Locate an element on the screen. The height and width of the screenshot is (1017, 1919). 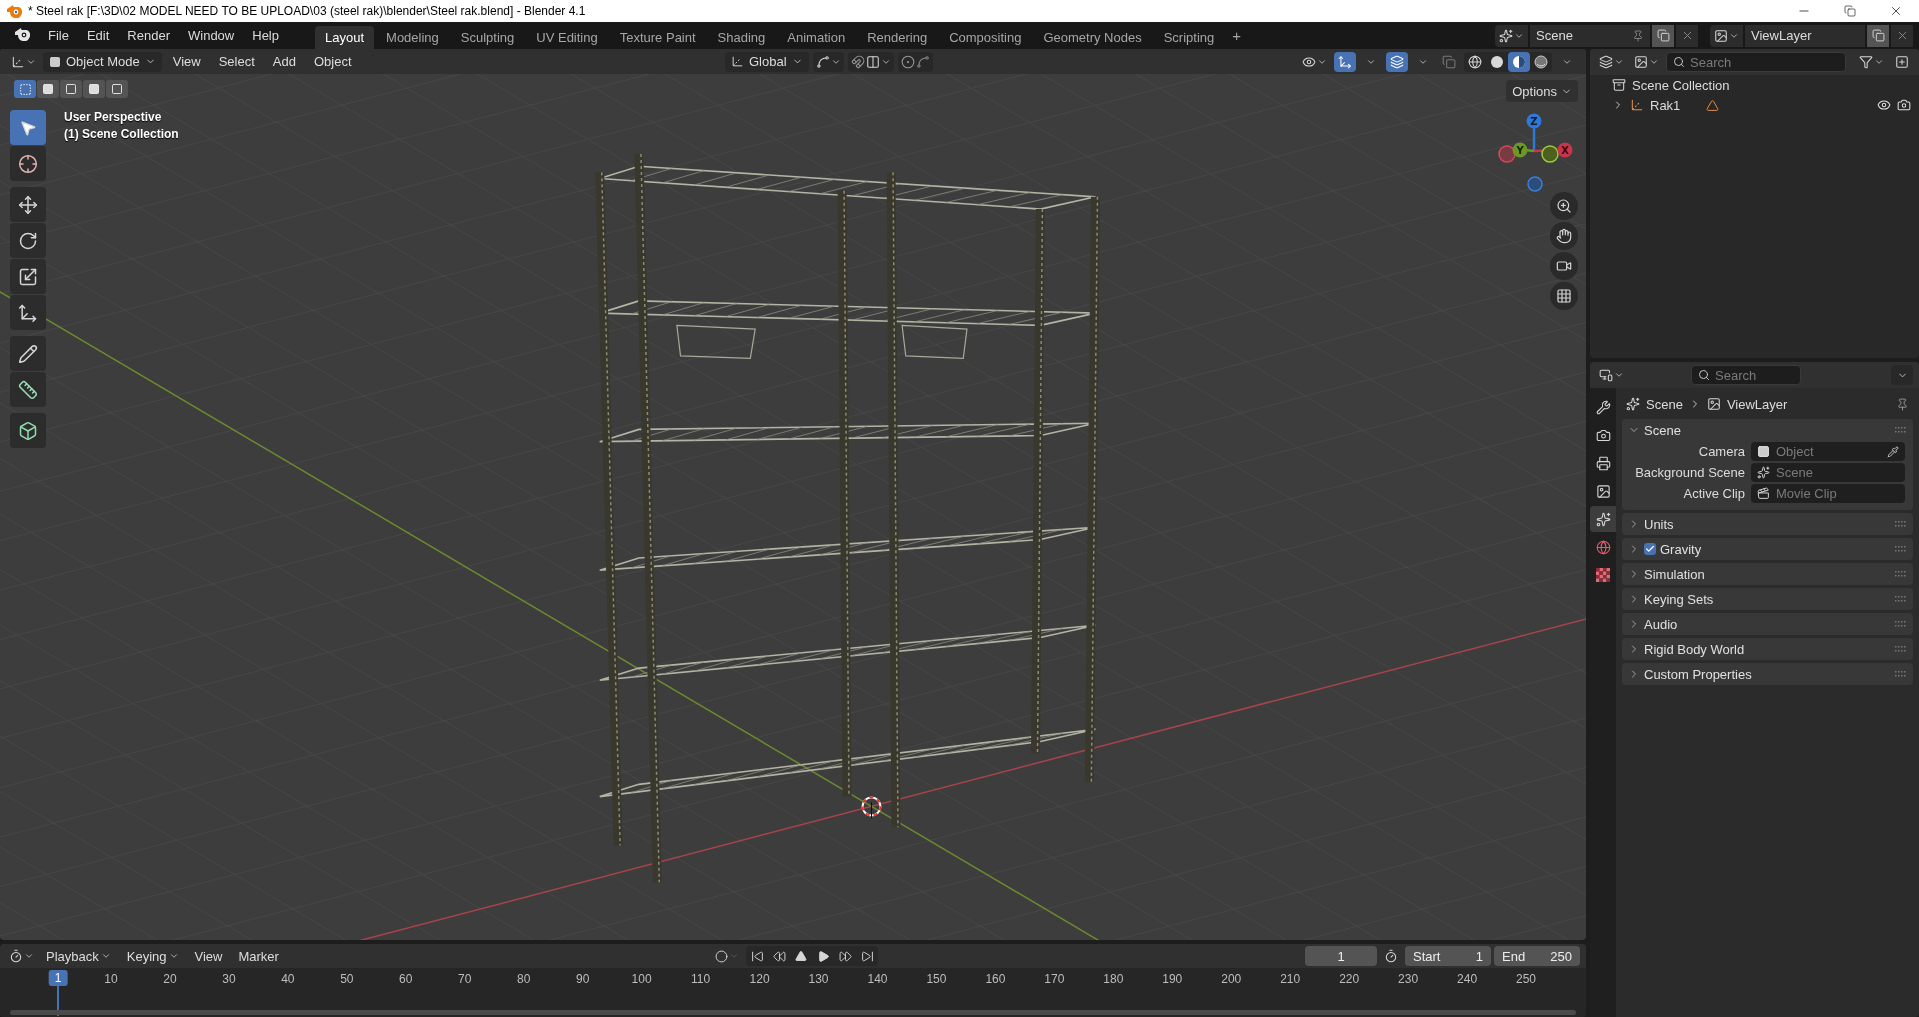
duplicate-scene-button is located at coordinates (1663, 35).